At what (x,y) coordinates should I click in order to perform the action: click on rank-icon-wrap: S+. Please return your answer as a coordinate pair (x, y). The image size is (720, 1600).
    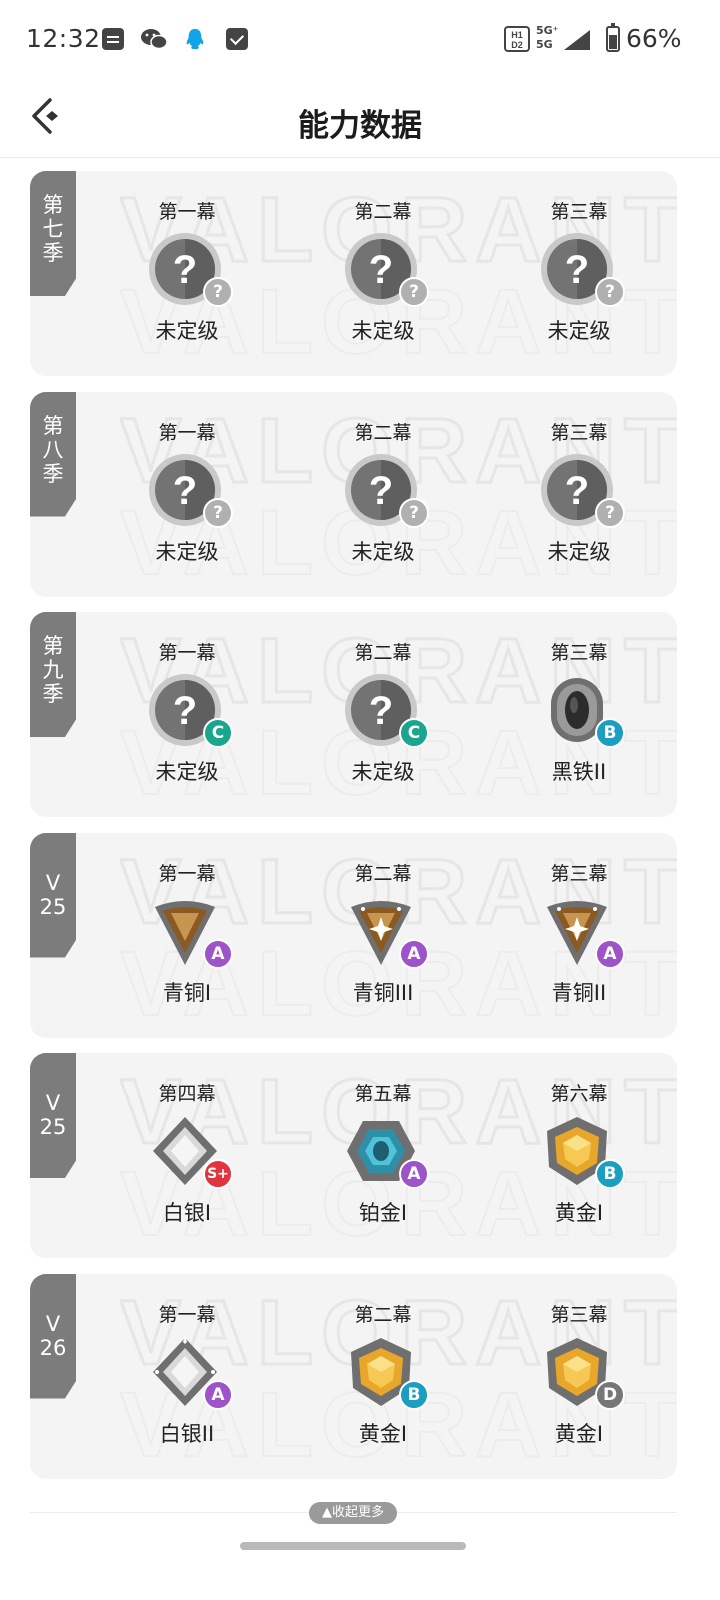
    Looking at the image, I should click on (190, 1151).